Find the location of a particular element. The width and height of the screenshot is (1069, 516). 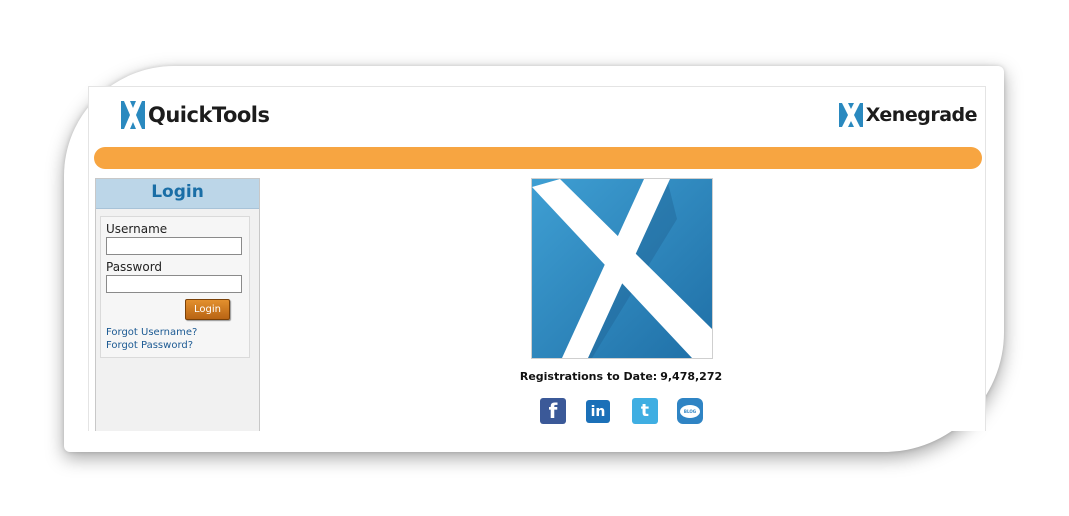

facebook-icon: f is located at coordinates (553, 411).